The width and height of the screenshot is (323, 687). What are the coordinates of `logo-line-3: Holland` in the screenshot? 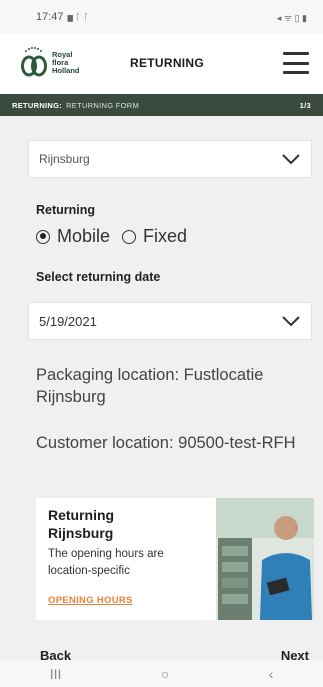 It's located at (66, 70).